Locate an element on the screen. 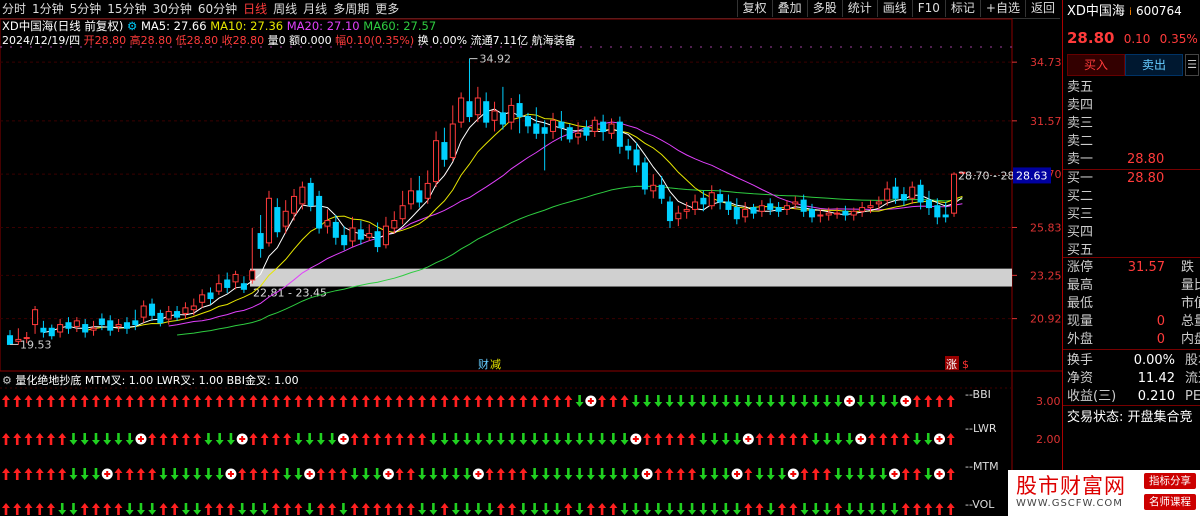 The height and width of the screenshot is (516, 1200). sell-button: 卖出 is located at coordinates (1154, 65).